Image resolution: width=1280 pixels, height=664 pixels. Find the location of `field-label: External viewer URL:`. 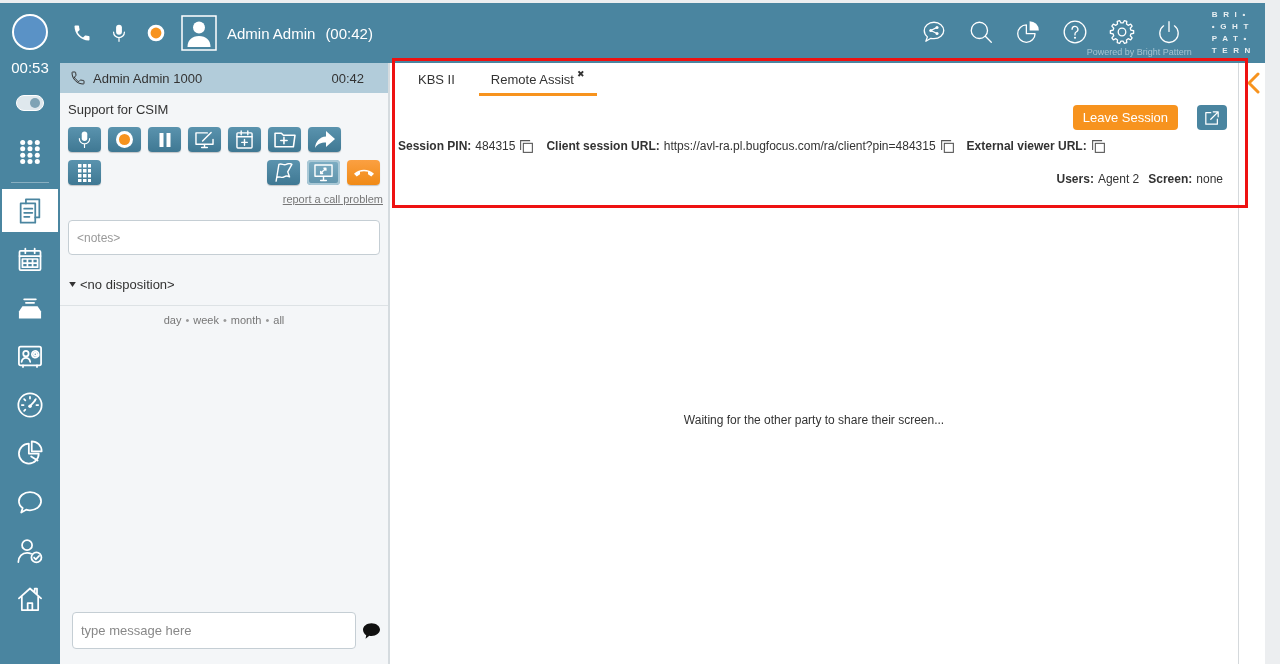

field-label: External viewer URL: is located at coordinates (1026, 146).